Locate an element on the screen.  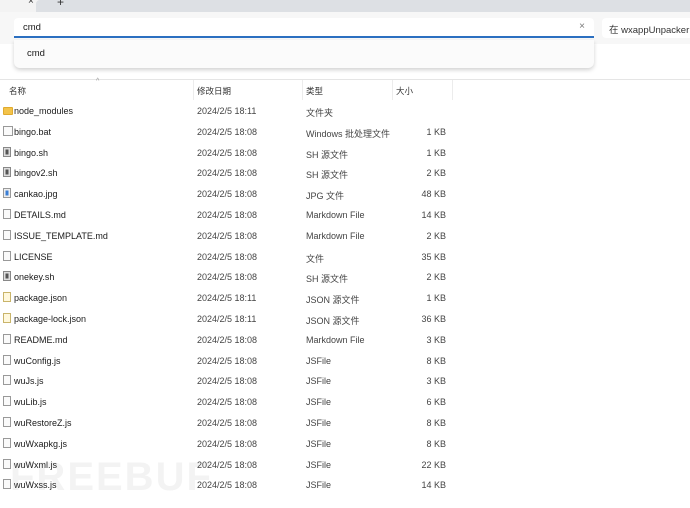
address-input-value: cmd is located at coordinates (32, 27).